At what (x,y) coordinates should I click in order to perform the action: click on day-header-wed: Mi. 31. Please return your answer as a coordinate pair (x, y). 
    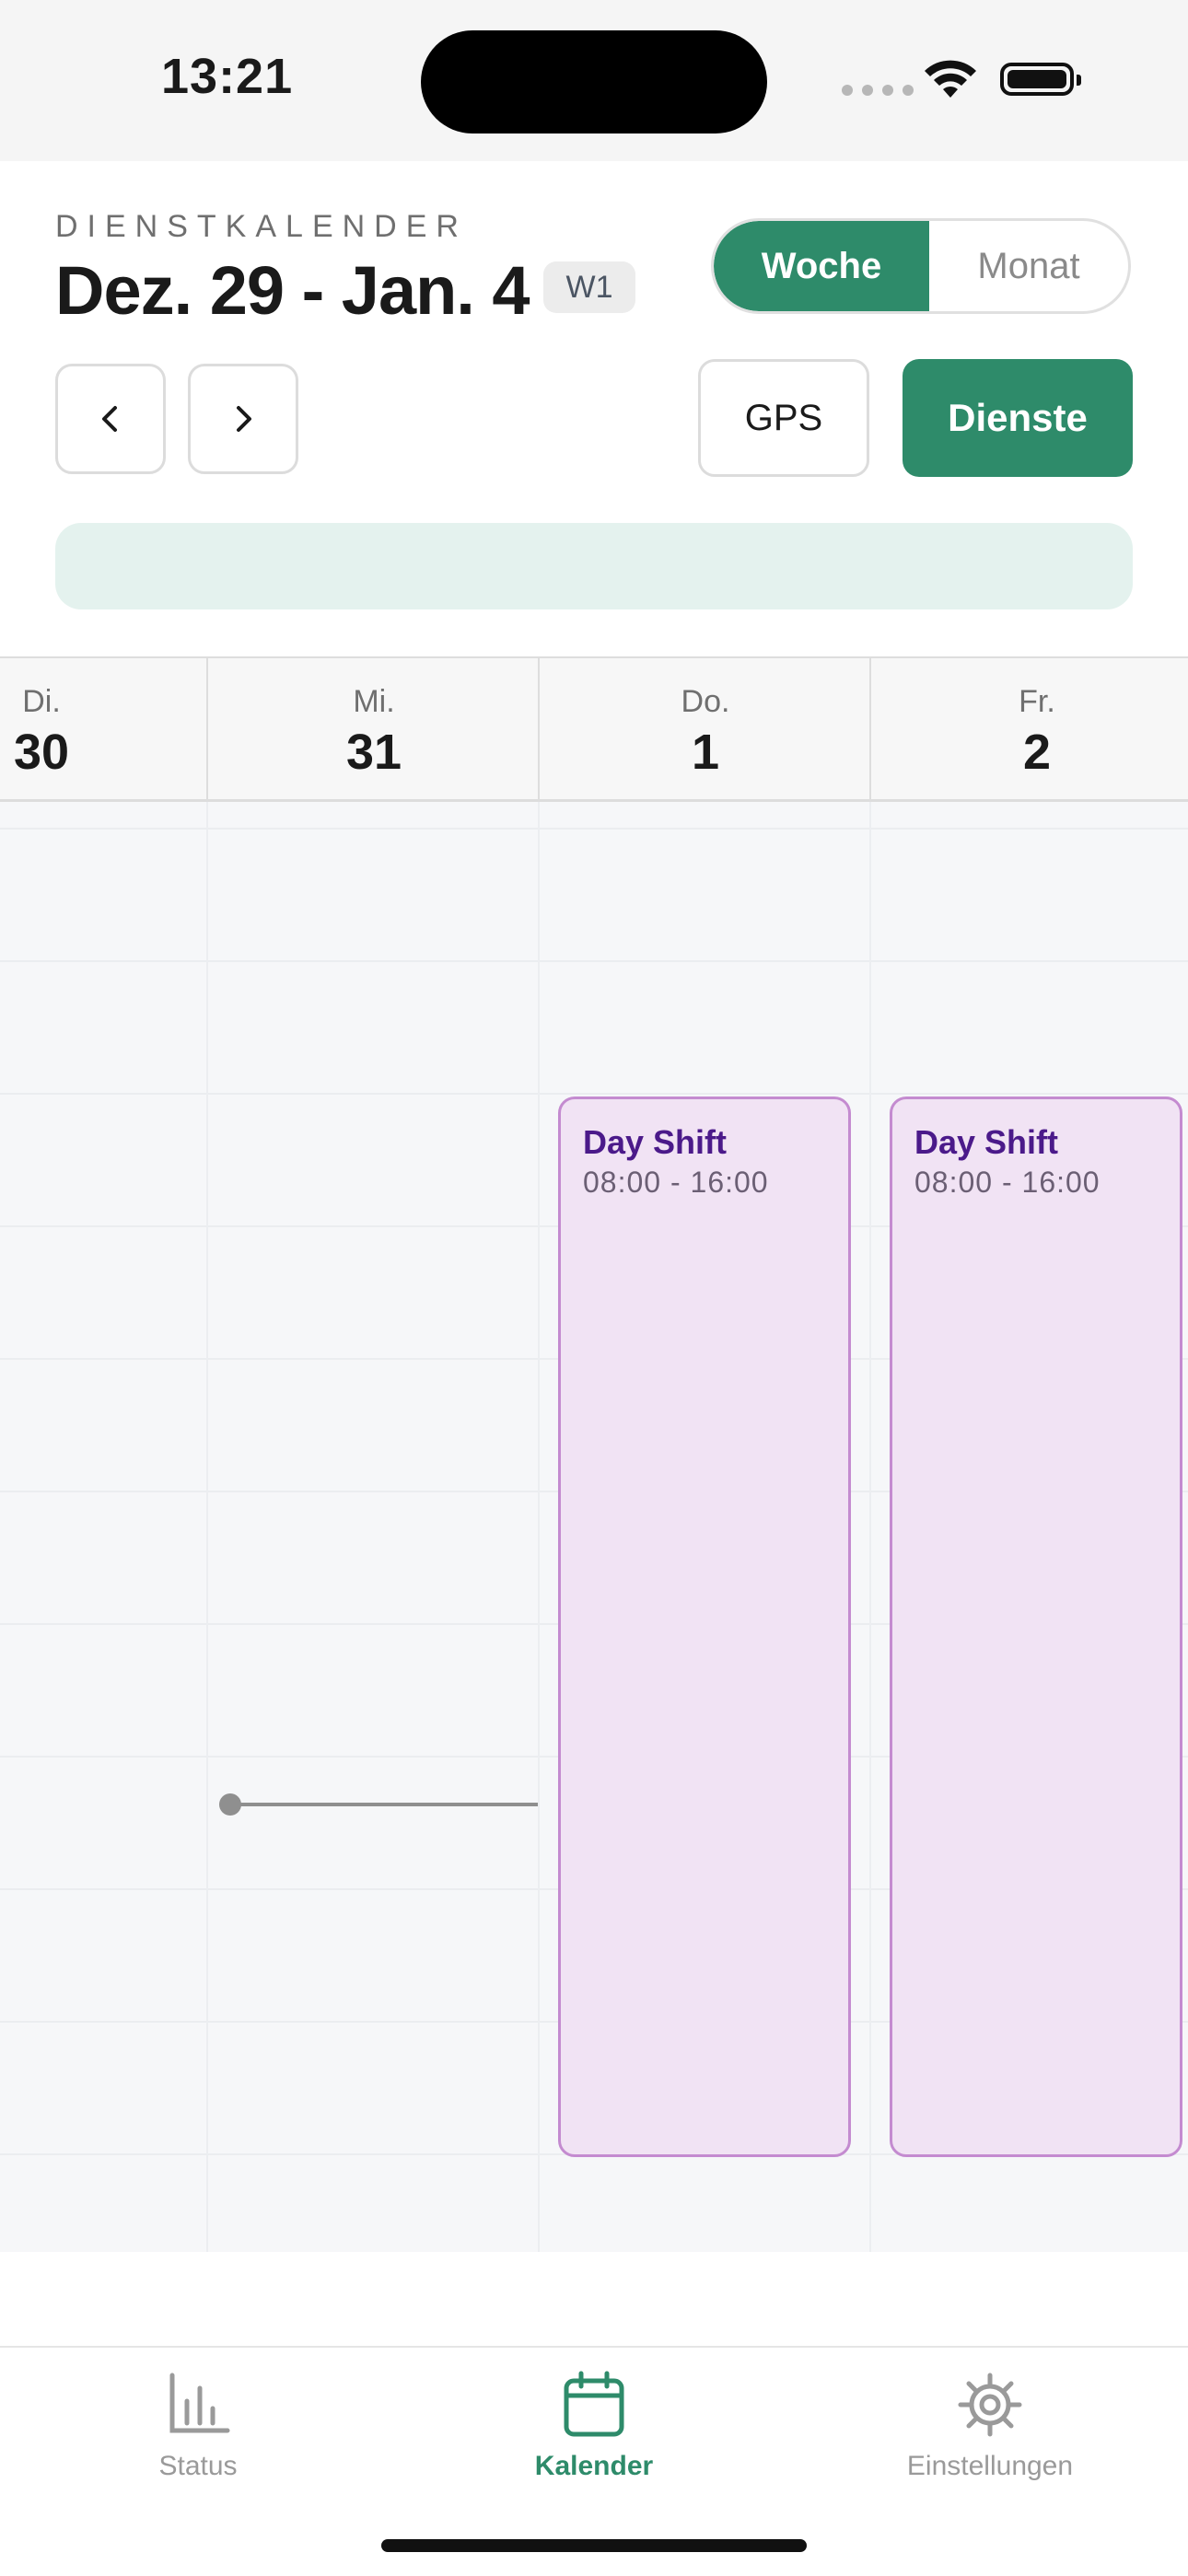
    Looking at the image, I should click on (374, 731).